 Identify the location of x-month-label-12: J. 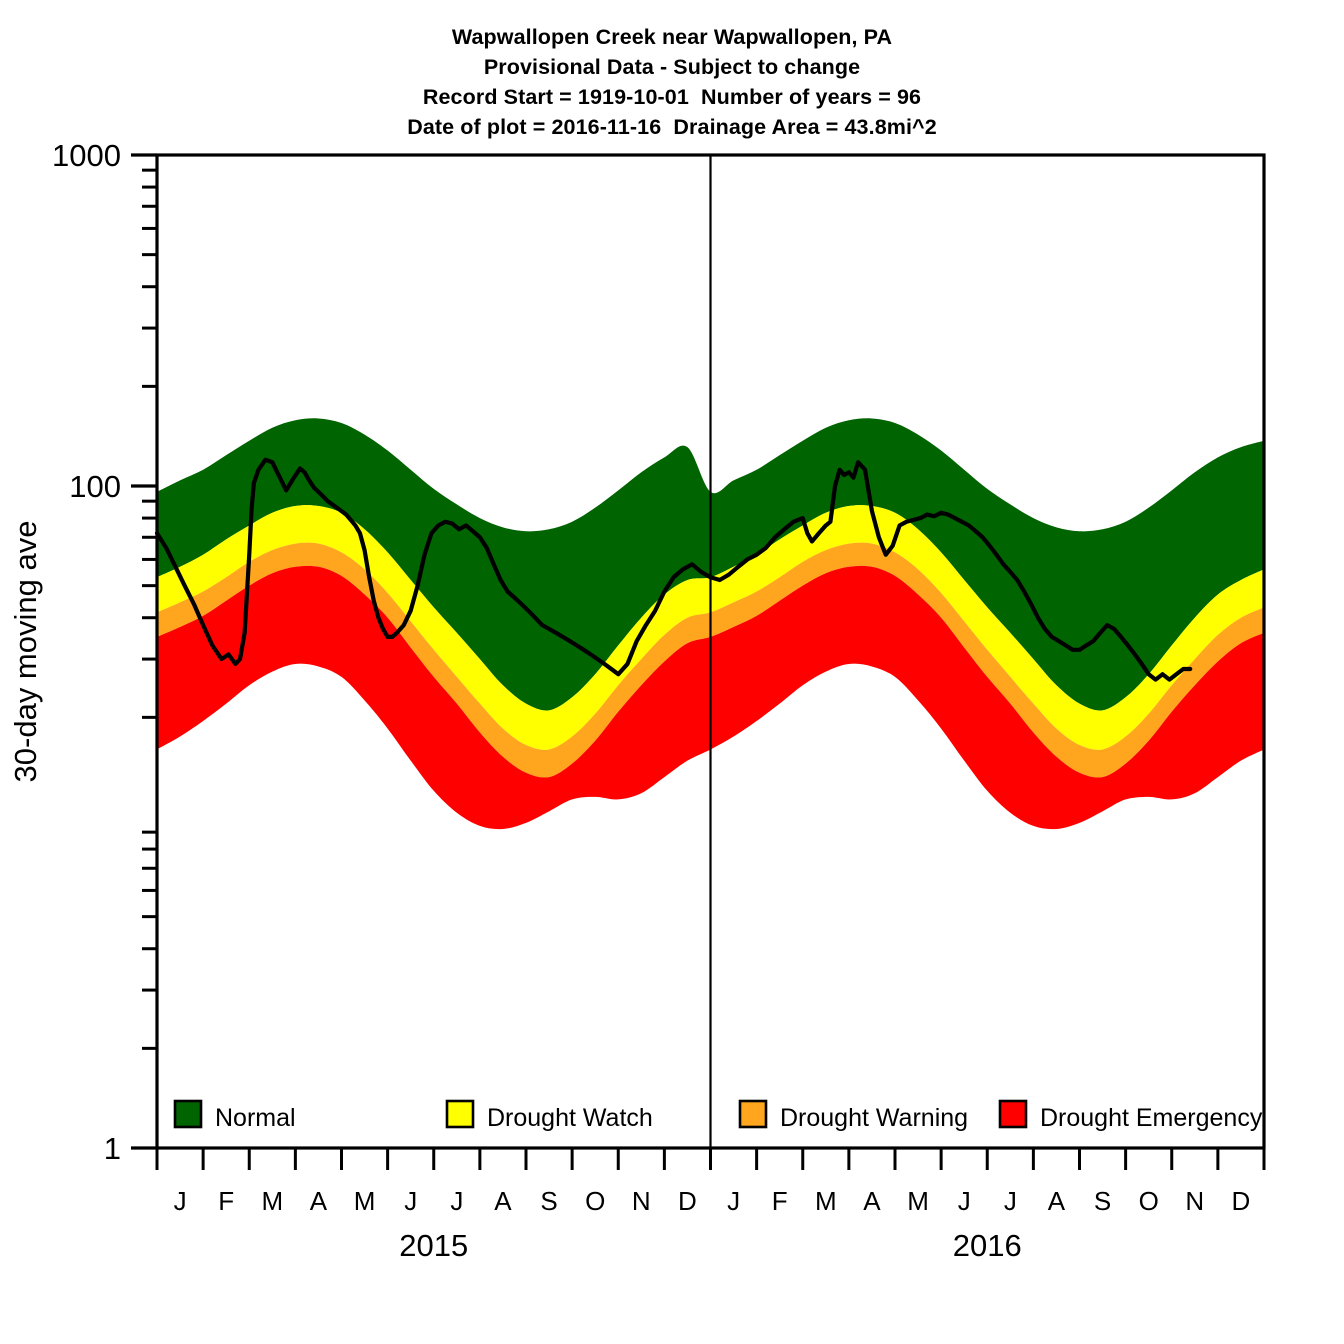
(733, 1201).